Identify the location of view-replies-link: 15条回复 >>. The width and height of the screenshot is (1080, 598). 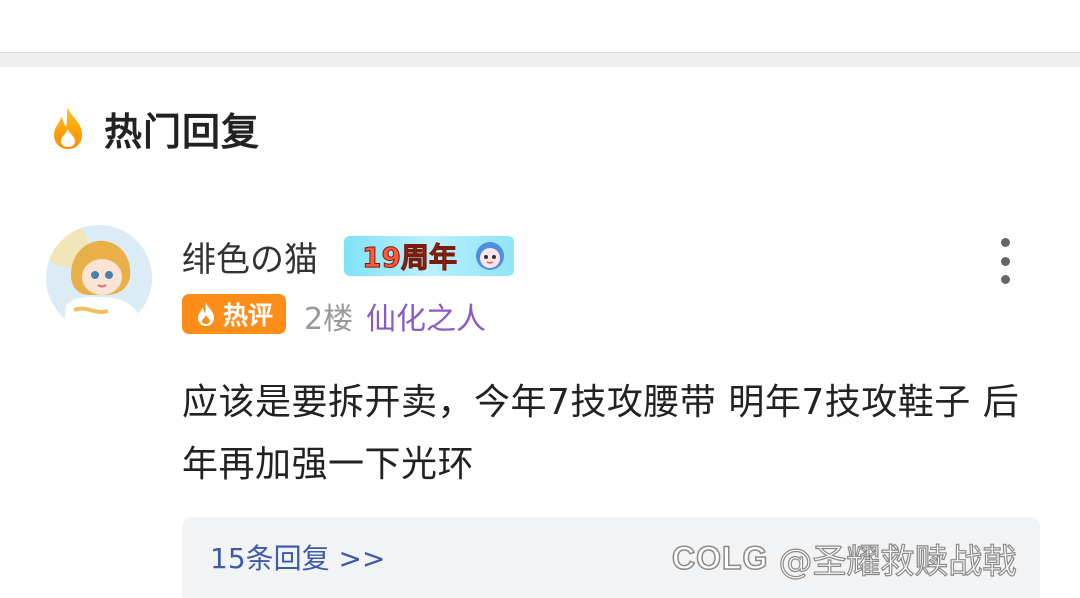
(297, 557).